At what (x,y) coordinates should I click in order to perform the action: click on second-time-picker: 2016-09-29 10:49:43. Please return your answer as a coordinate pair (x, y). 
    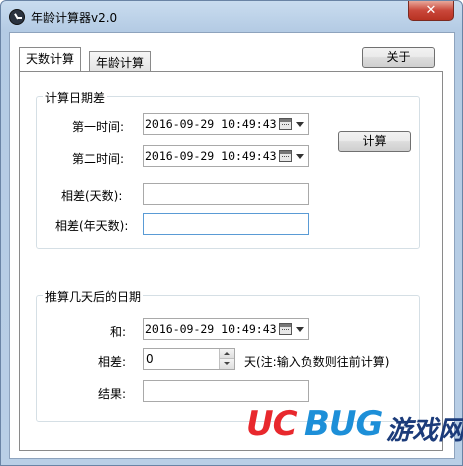
    Looking at the image, I should click on (226, 156).